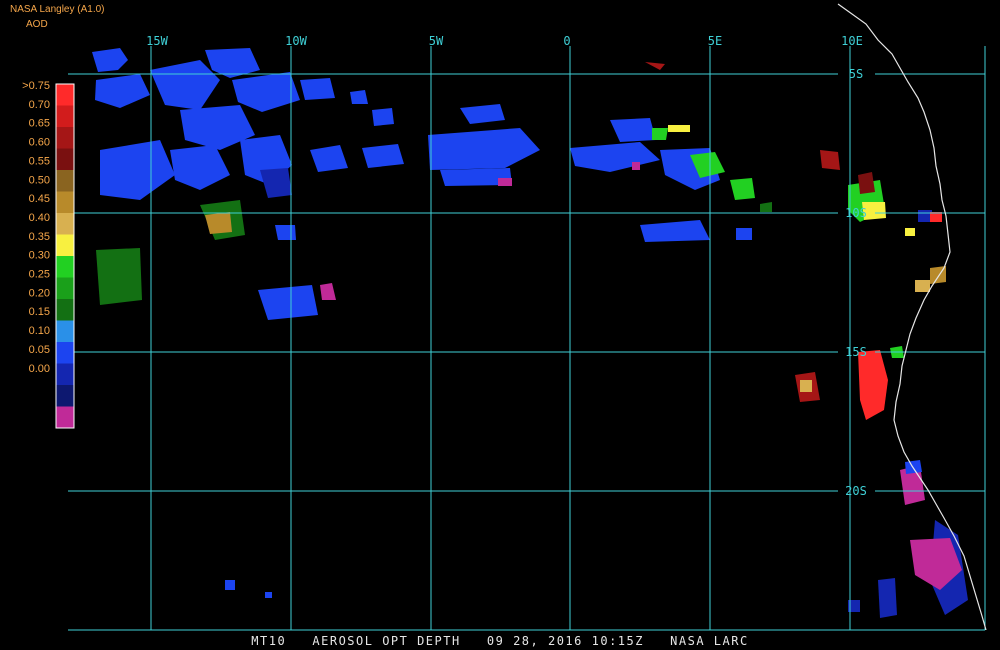 Image resolution: width=1000 pixels, height=650 pixels. I want to click on lat-label-15s: 15S, so click(856, 352).